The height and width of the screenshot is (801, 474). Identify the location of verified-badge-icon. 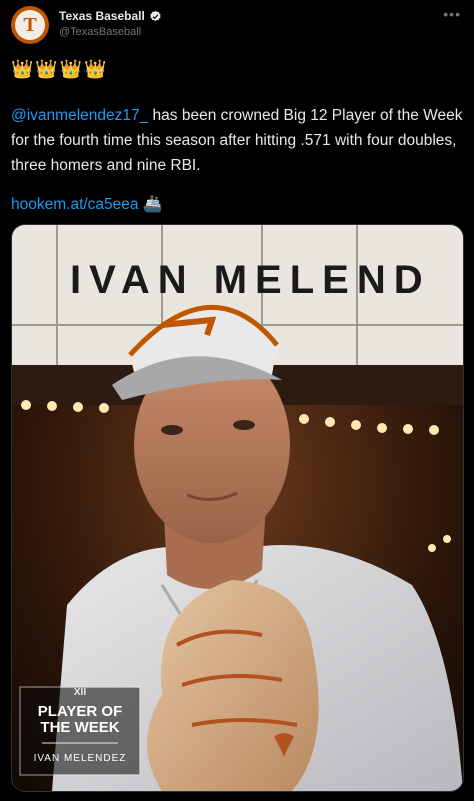
(155, 15).